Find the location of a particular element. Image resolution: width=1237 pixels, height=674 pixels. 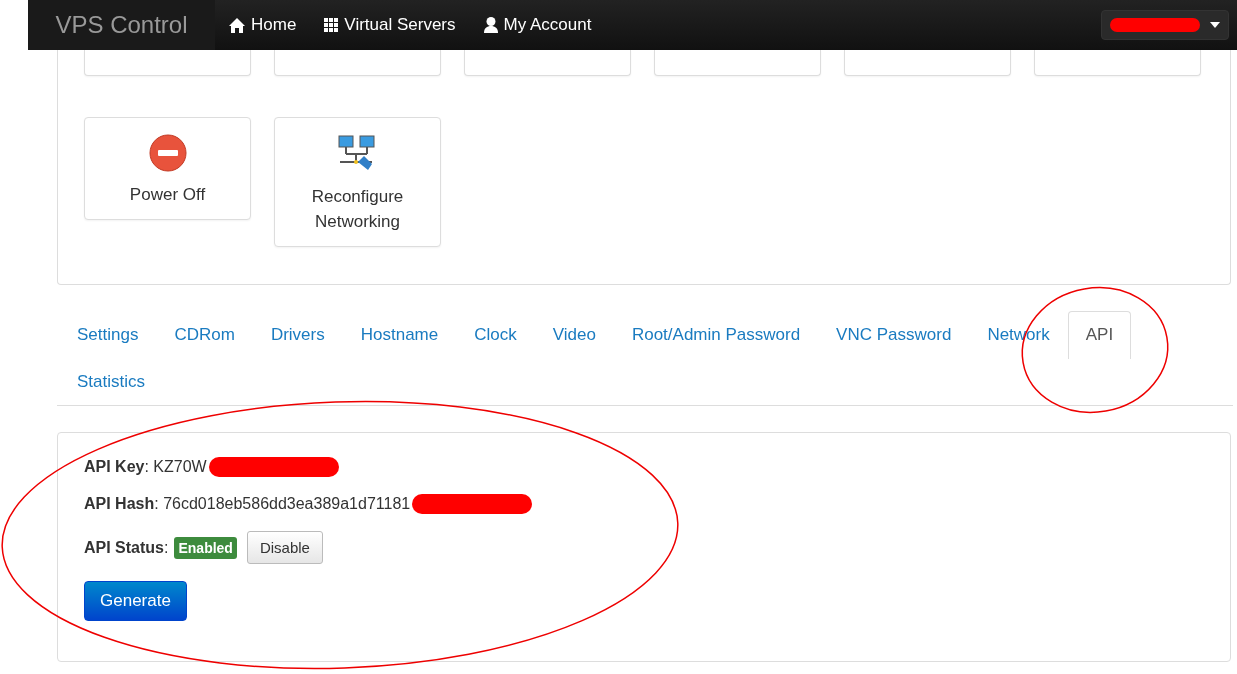

caret-icon is located at coordinates (1215, 25).